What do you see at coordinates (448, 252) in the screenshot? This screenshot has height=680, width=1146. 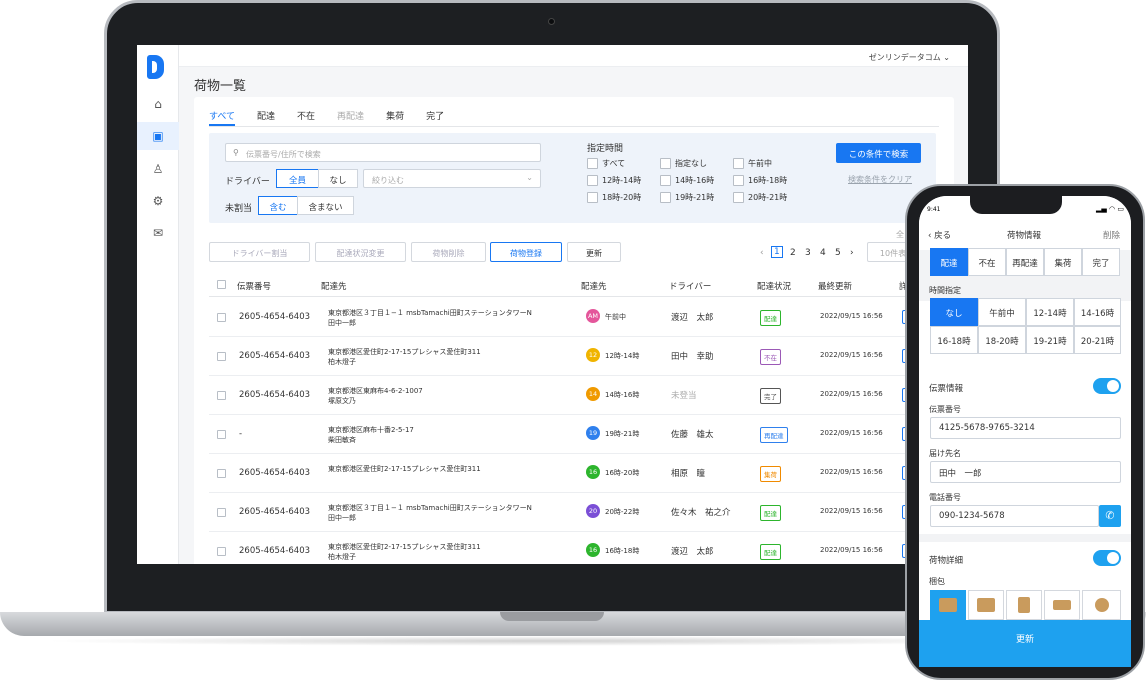 I see `delete-package-button: 荷物削除` at bounding box center [448, 252].